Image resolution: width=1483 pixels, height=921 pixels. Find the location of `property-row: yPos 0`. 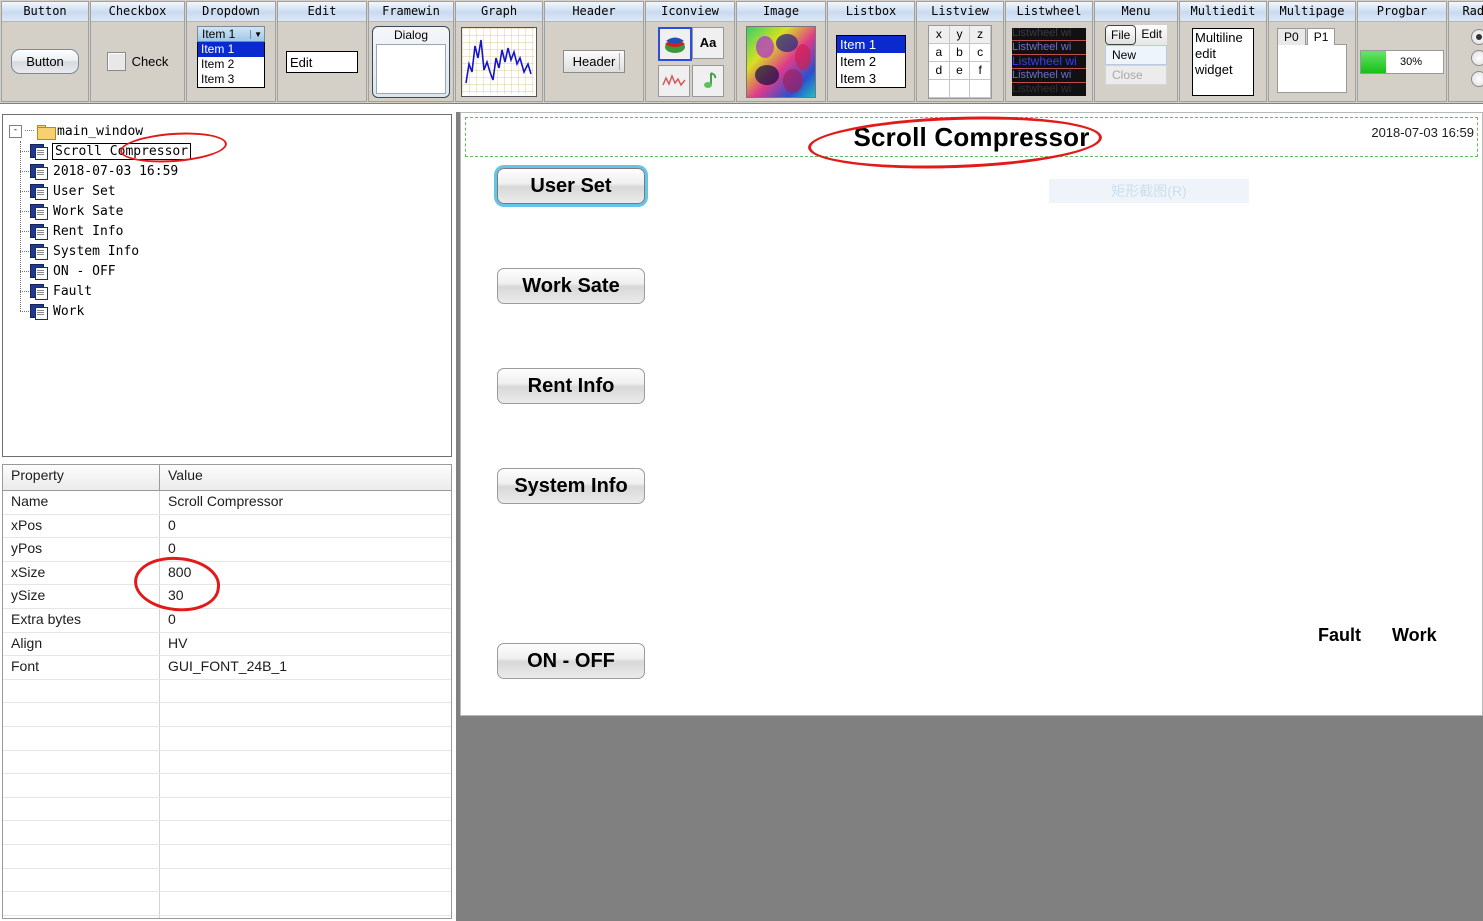

property-row: yPos 0 is located at coordinates (227, 550).